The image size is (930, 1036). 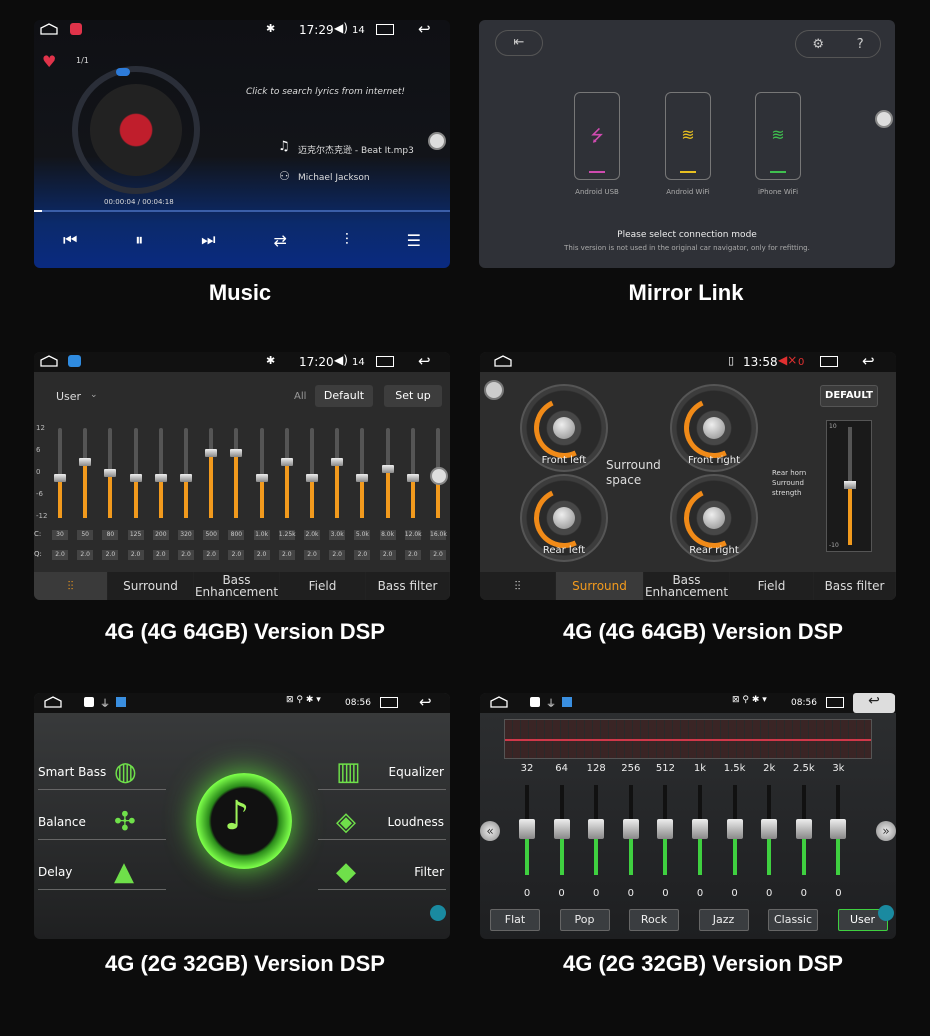 What do you see at coordinates (429, 872) in the screenshot?
I see `menu-item-filter: Filter` at bounding box center [429, 872].